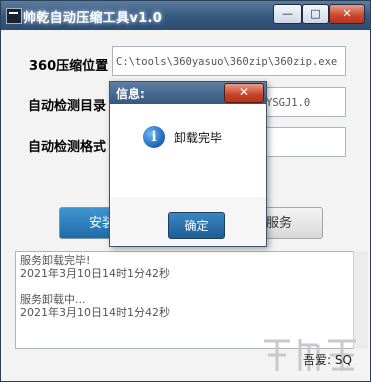  Describe the element at coordinates (196, 225) in the screenshot. I see `dialog-ok-button: 确定` at that location.